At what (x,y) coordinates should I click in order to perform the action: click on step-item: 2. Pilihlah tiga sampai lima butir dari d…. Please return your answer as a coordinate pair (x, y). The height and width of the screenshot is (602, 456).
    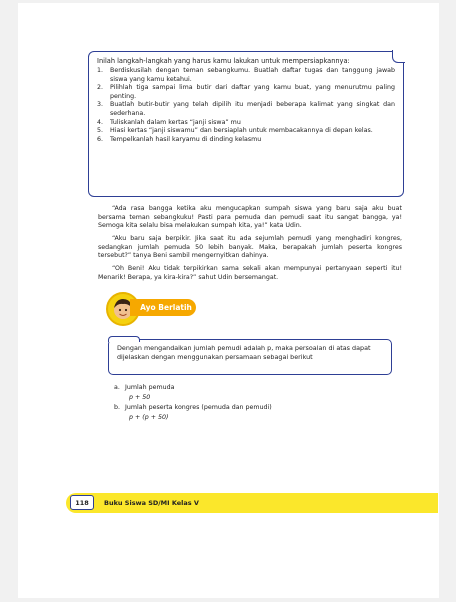
    Looking at the image, I should click on (246, 92).